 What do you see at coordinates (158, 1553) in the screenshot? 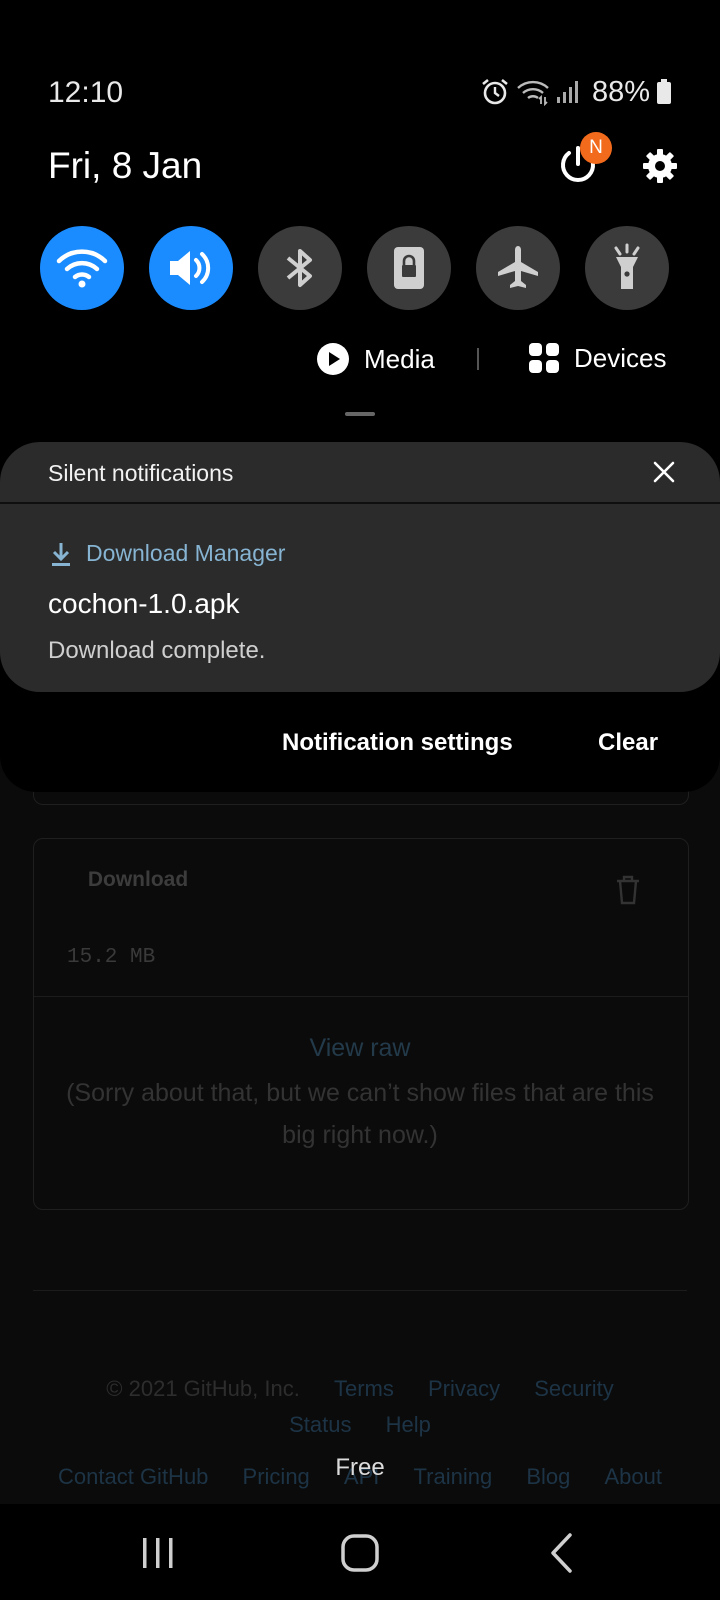
I see `recents-icon` at bounding box center [158, 1553].